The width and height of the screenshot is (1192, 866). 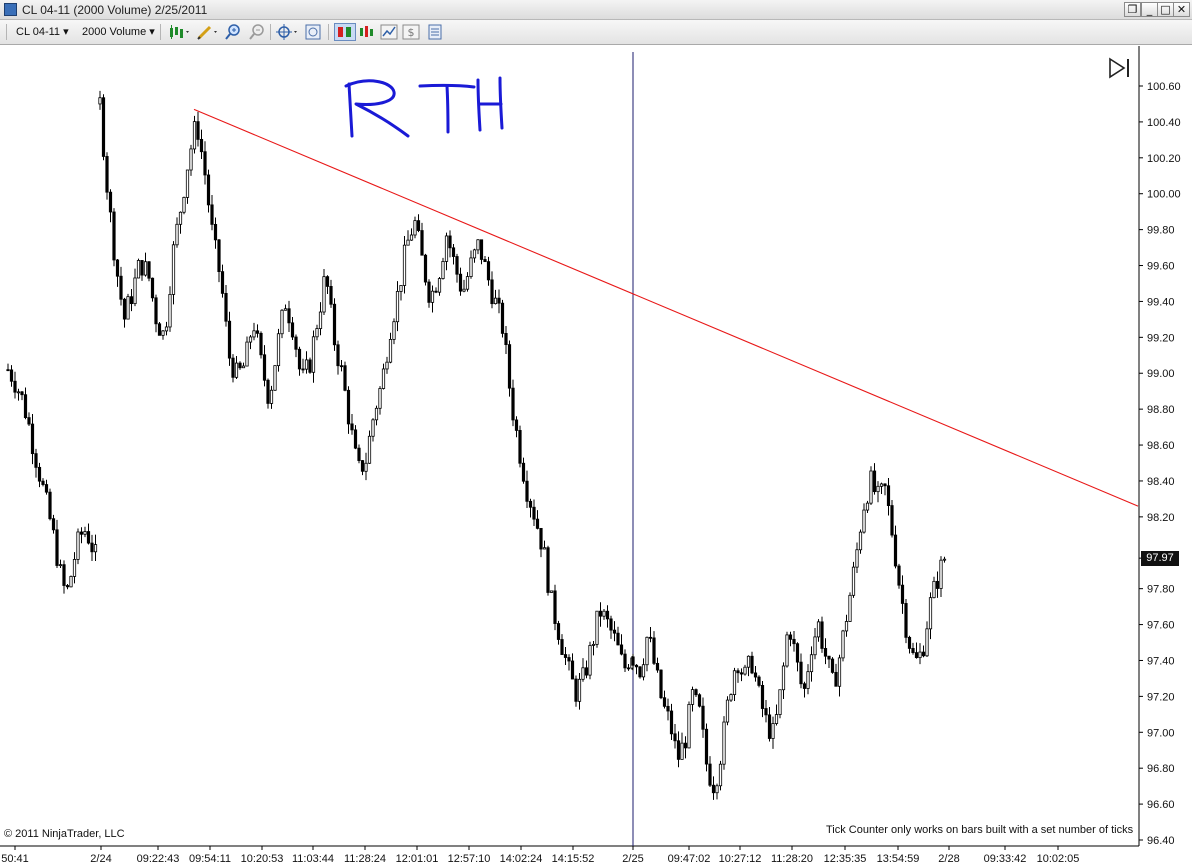 I want to click on data-box-icon, so click(x=313, y=32).